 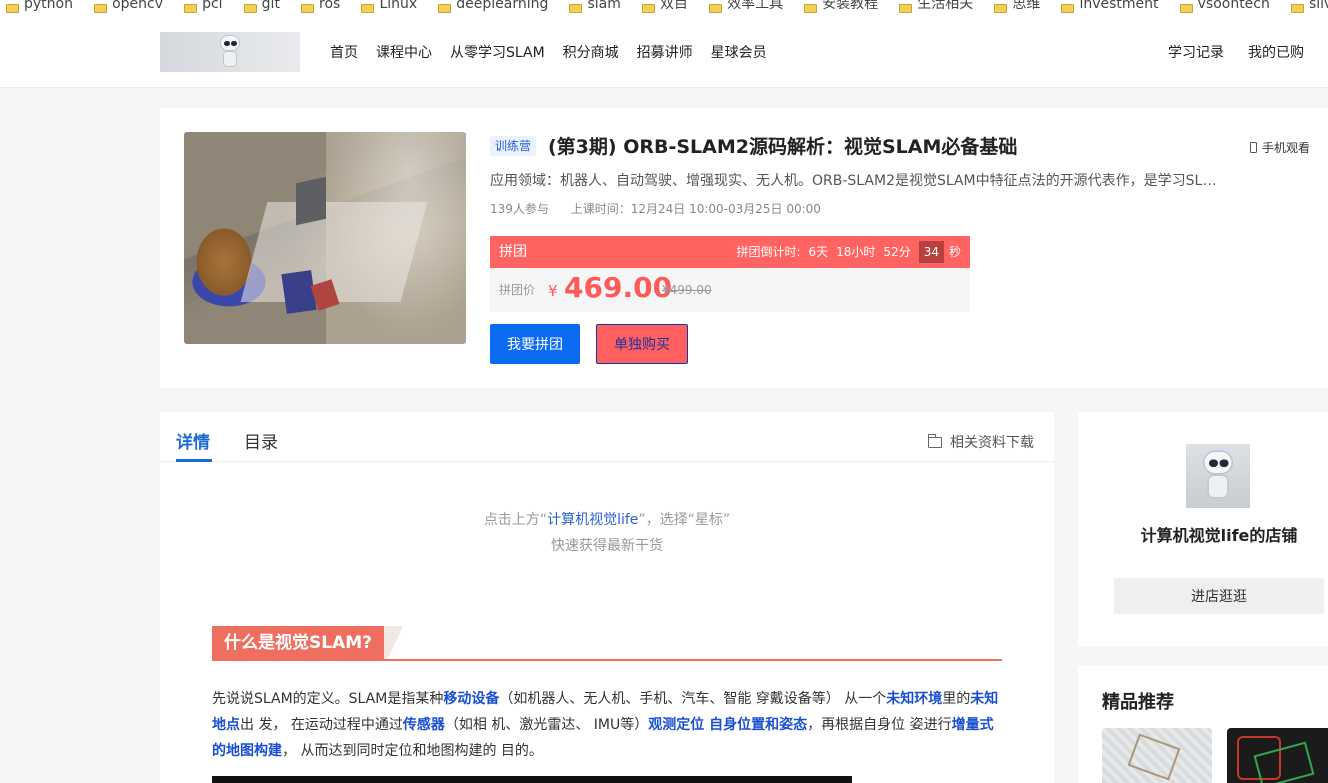 I want to click on participants-count: 139人参与, so click(x=519, y=209).